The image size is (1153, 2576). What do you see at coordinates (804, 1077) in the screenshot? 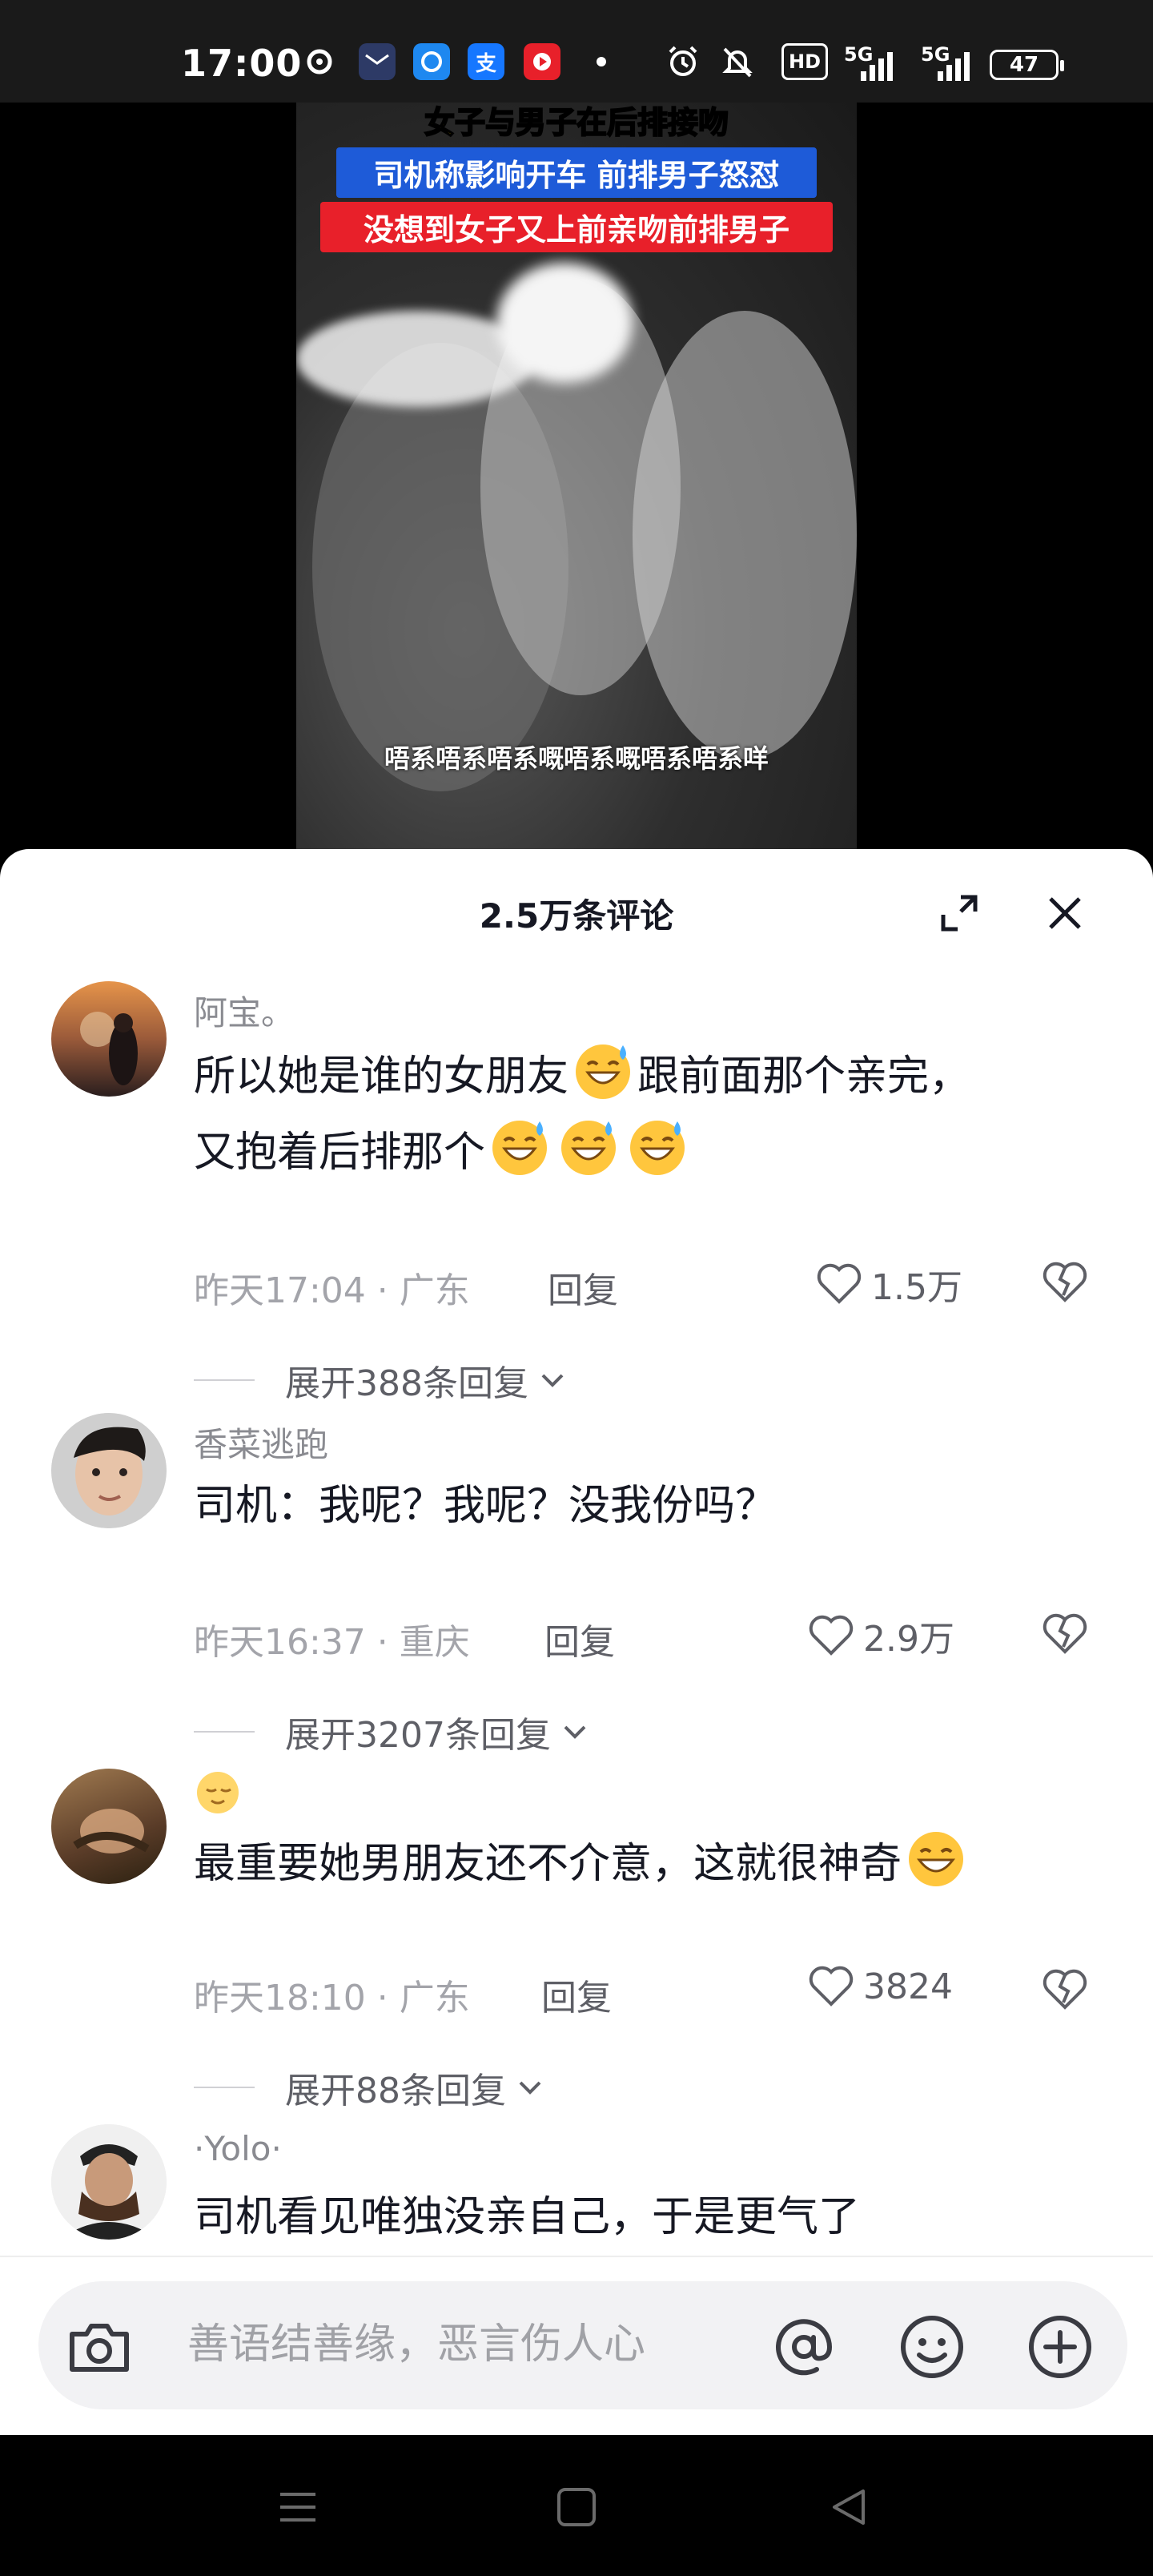
I see `comment-text-part: 跟前面那个亲完，` at bounding box center [804, 1077].